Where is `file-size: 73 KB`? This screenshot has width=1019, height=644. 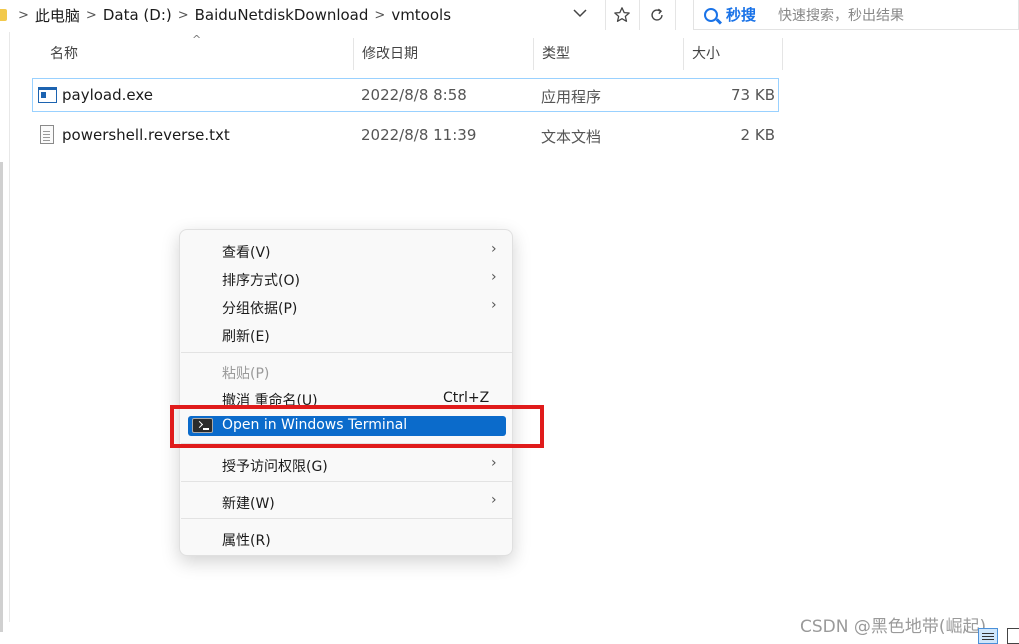 file-size: 73 KB is located at coordinates (753, 95).